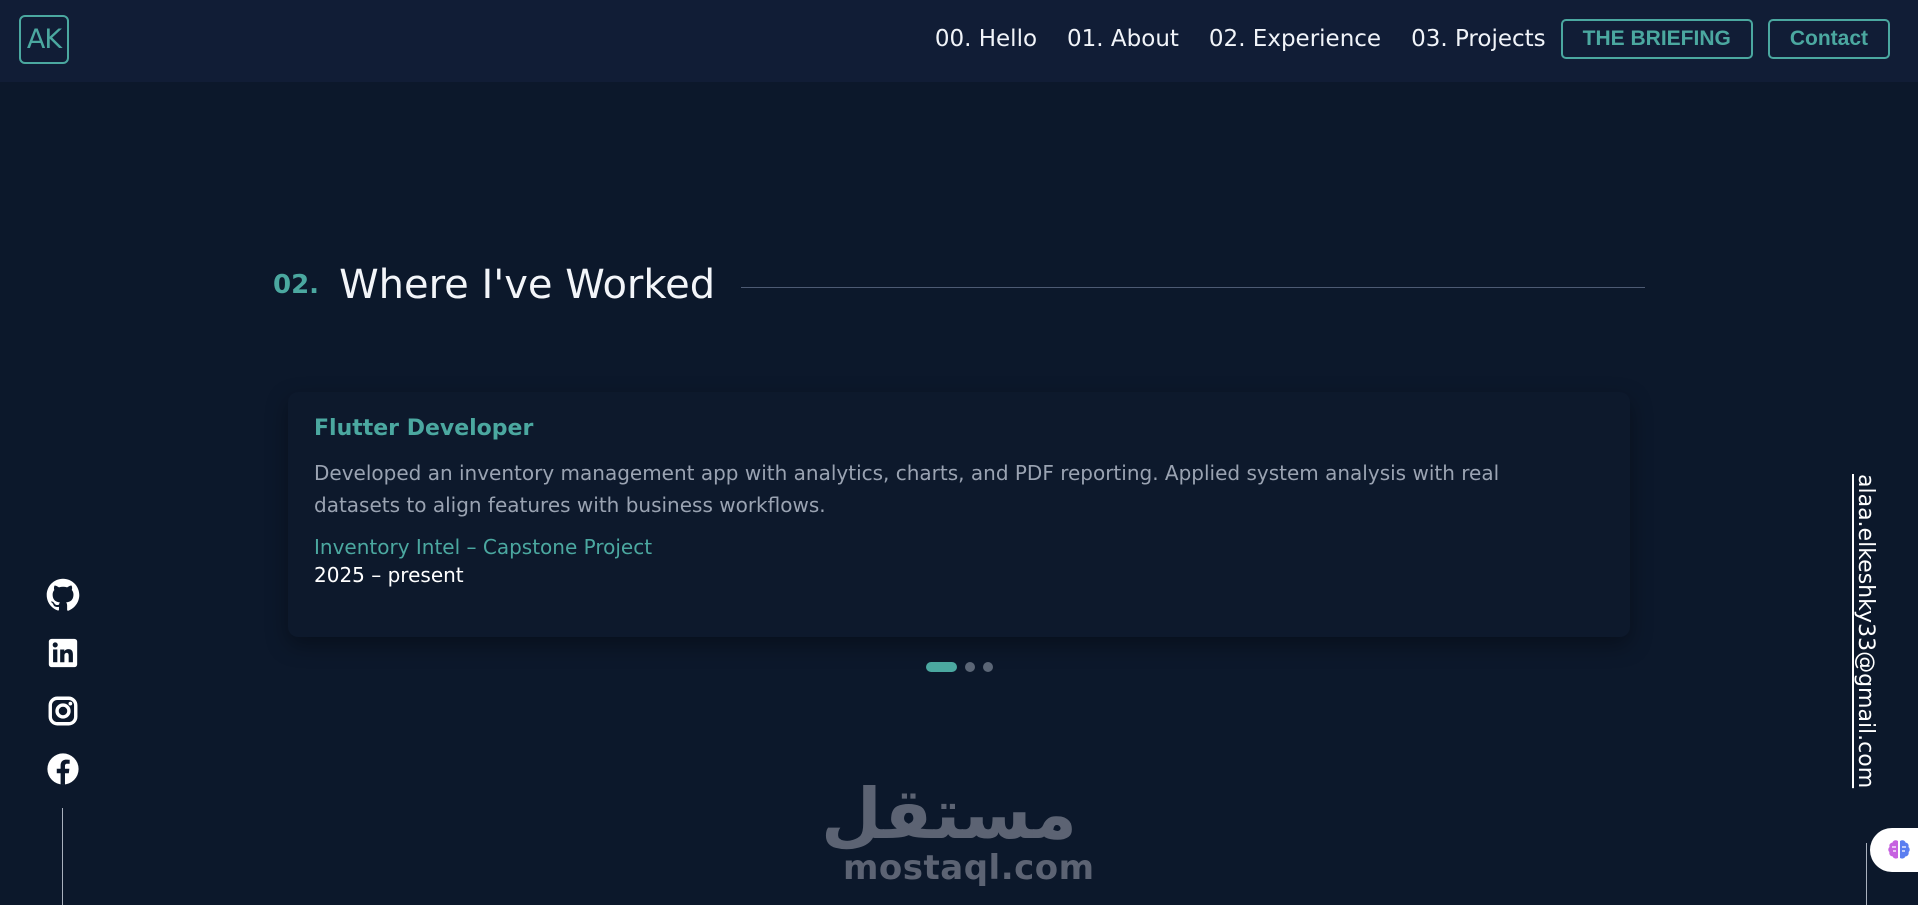  What do you see at coordinates (1865, 631) in the screenshot?
I see `email-link: alaa.elkeshky33@gmail.com` at bounding box center [1865, 631].